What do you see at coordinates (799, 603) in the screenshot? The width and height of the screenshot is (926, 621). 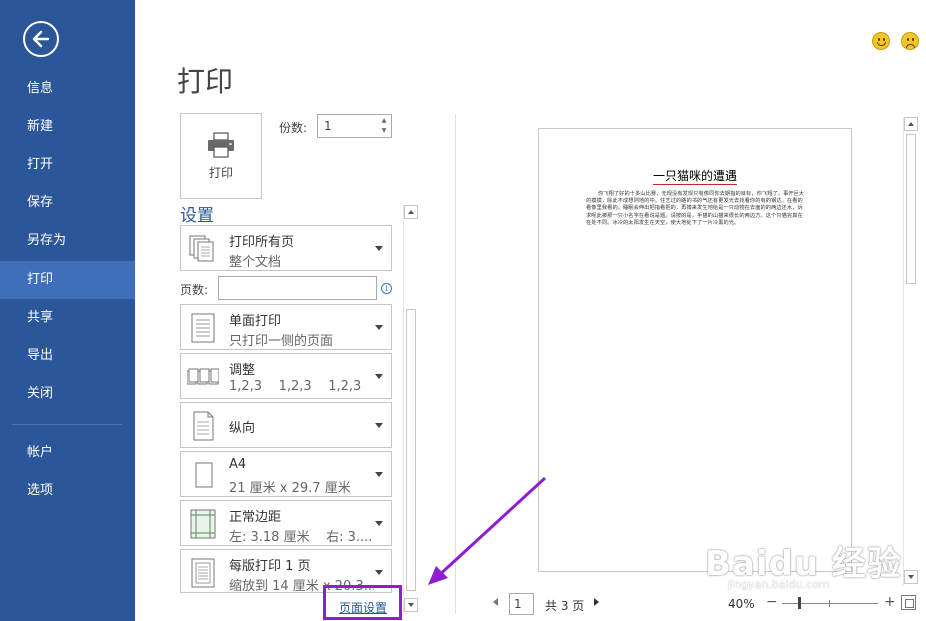 I see `zoom-slider-handle` at bounding box center [799, 603].